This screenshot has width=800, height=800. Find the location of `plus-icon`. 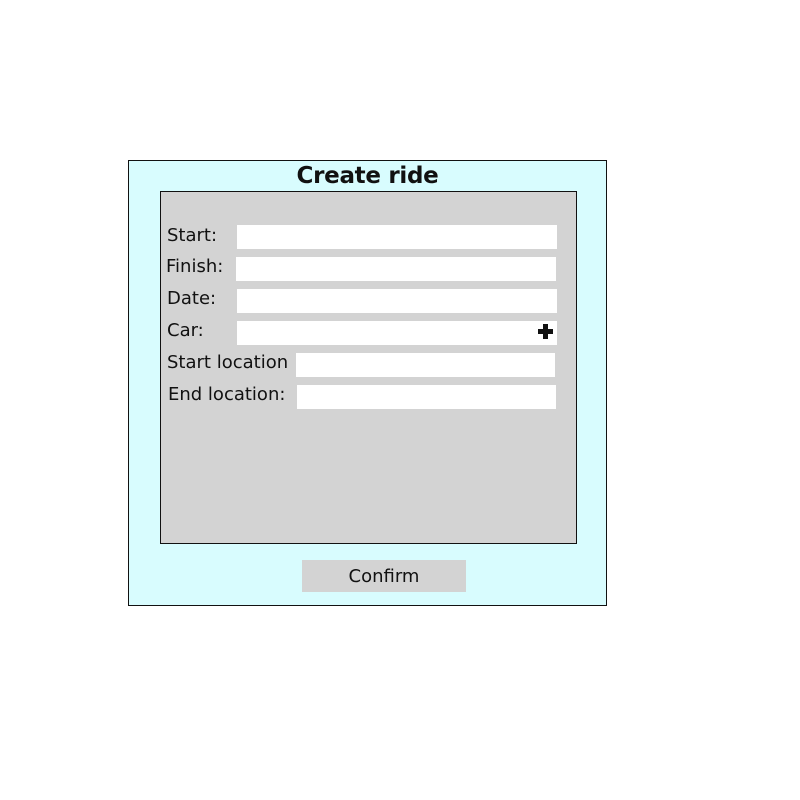

plus-icon is located at coordinates (545, 331).